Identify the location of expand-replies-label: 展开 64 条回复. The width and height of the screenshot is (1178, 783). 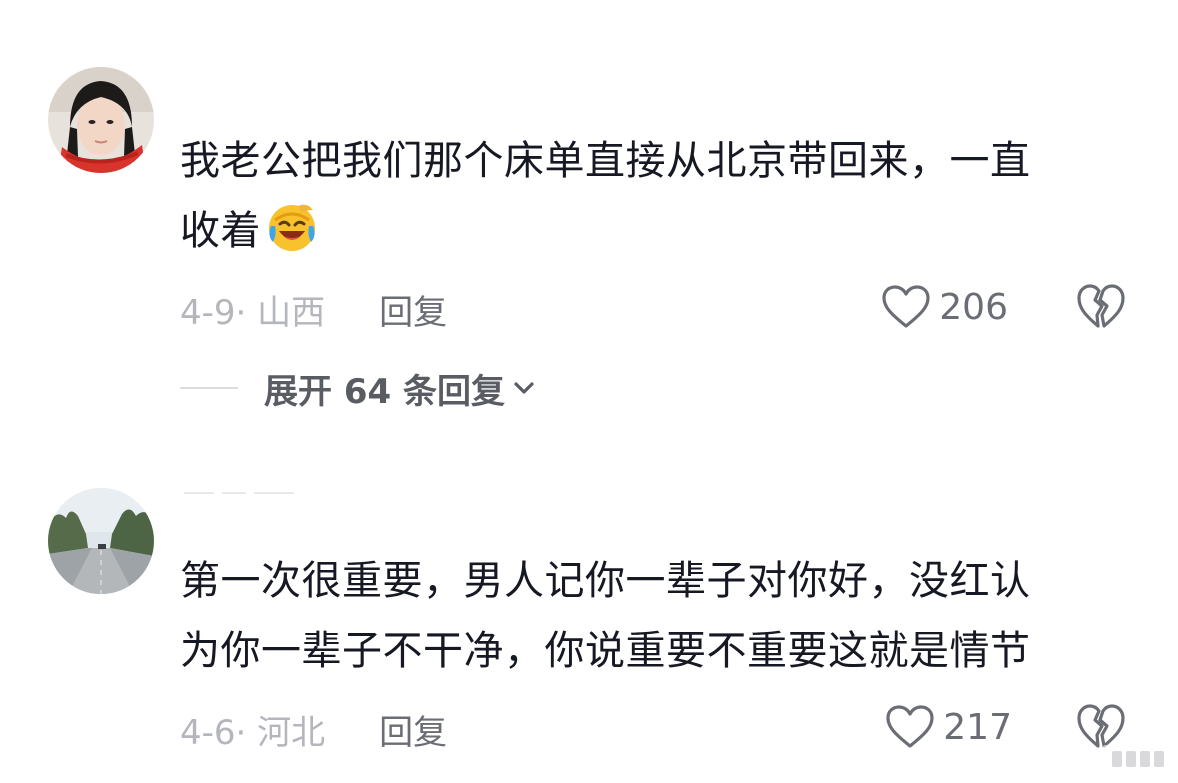
(384, 391).